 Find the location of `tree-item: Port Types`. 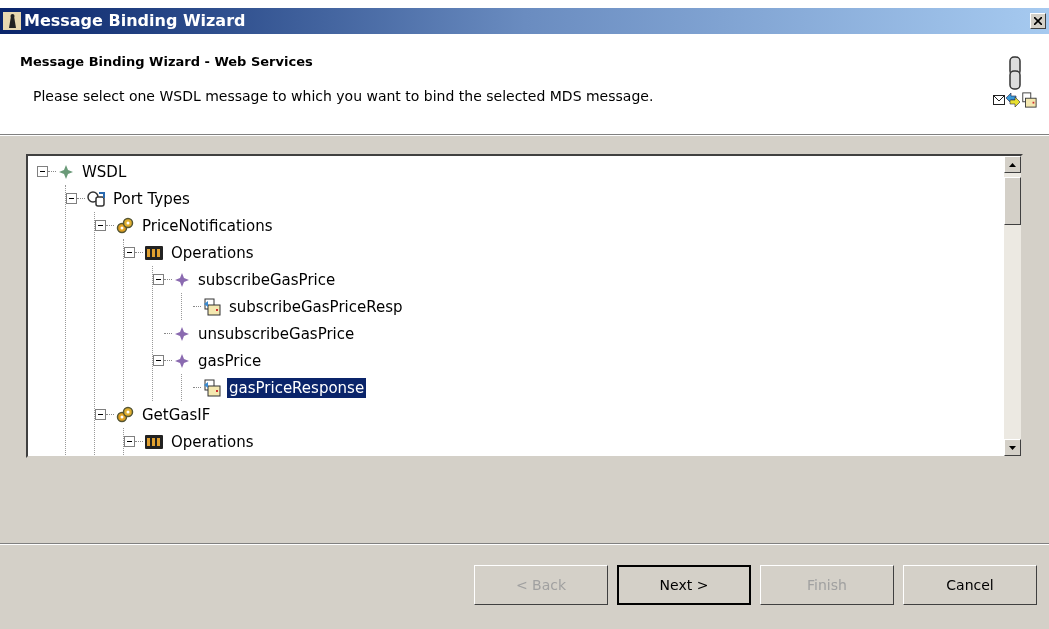

tree-item: Port Types is located at coordinates (151, 198).